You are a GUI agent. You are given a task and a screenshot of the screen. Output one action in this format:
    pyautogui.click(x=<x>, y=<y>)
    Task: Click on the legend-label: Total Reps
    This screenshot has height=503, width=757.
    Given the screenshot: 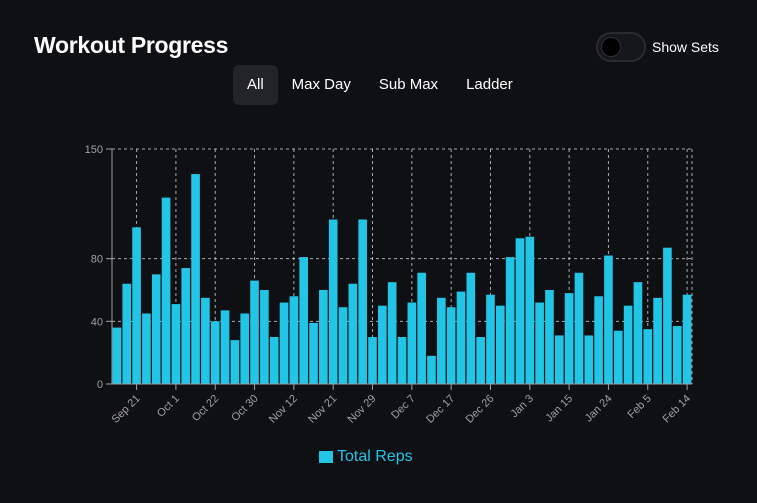 What is the action you would take?
    pyautogui.click(x=375, y=456)
    